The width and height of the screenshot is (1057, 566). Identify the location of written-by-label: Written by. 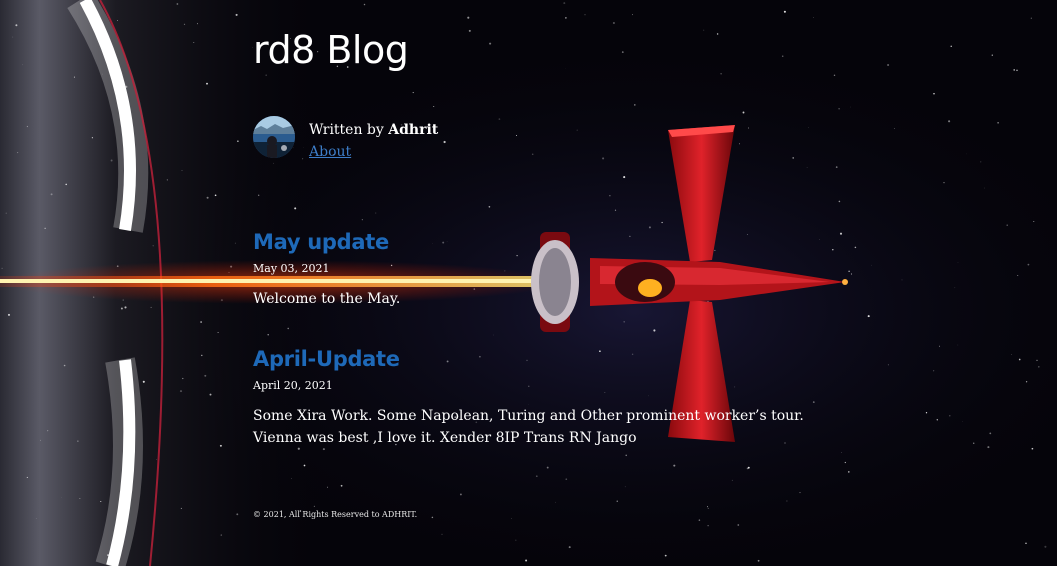
(349, 130).